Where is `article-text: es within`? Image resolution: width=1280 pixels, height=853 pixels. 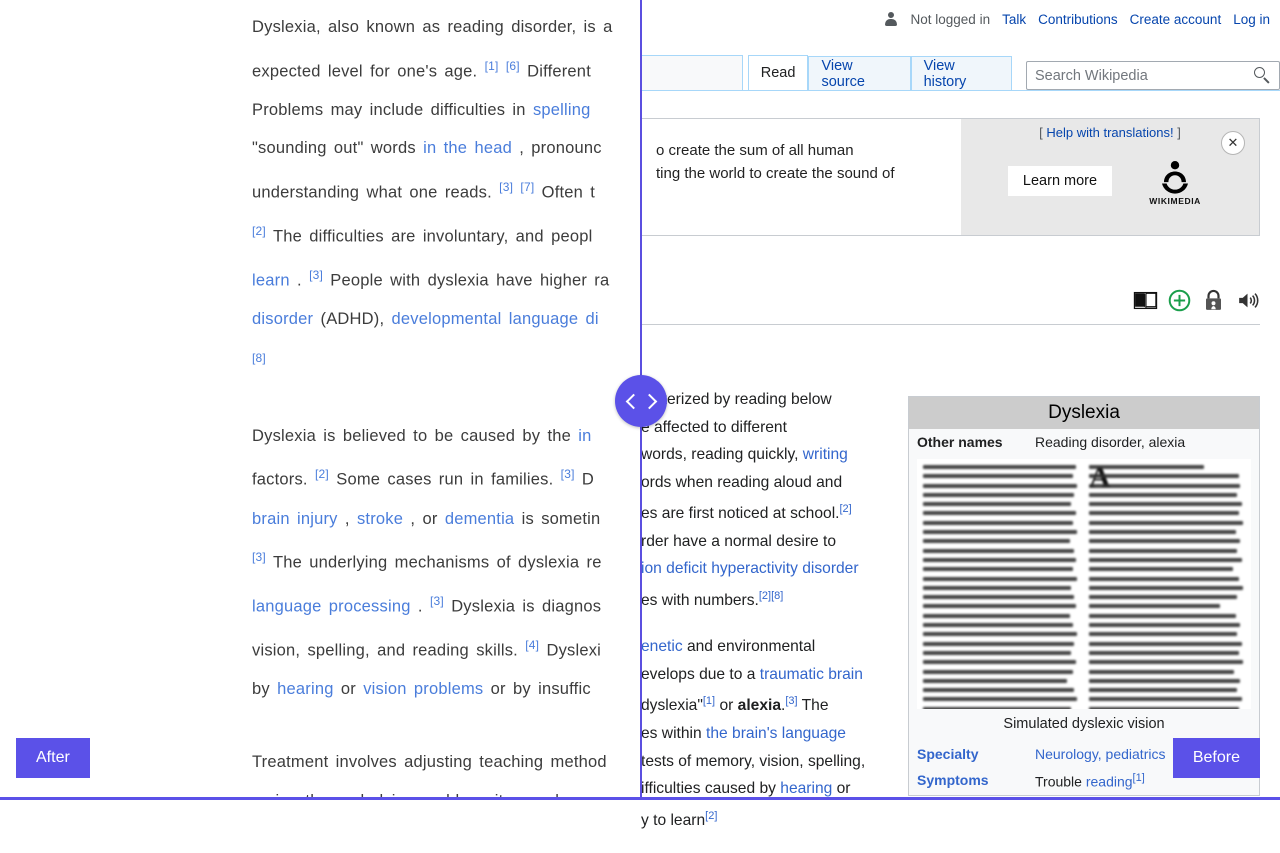 article-text: es within is located at coordinates (674, 734).